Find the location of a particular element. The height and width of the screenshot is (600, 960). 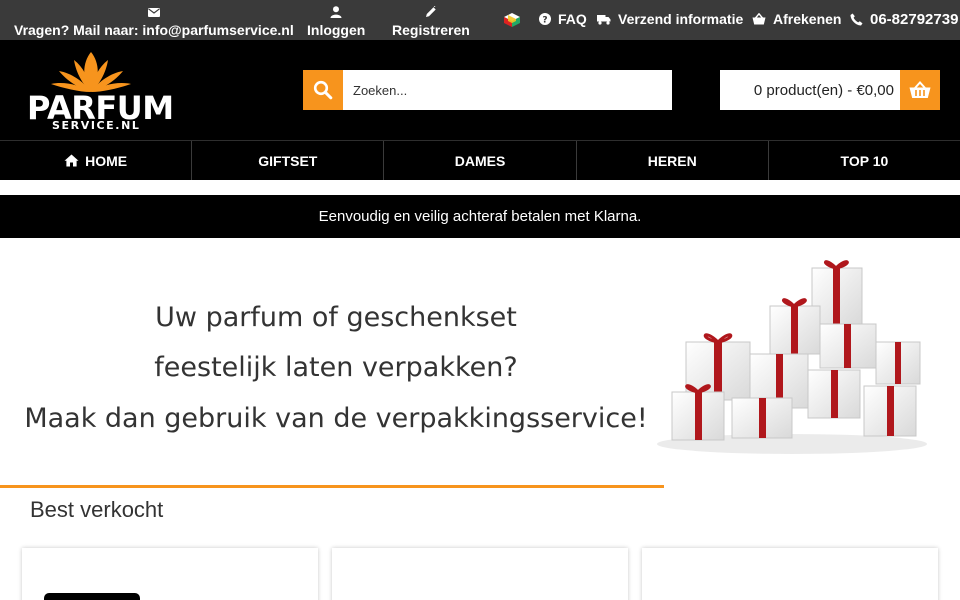

best-sold-heading: Best verkocht is located at coordinates (97, 509).